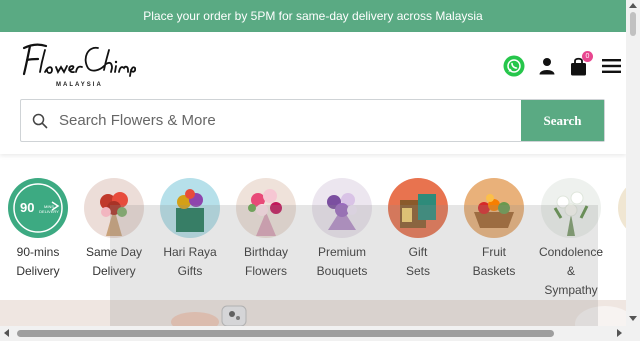 The height and width of the screenshot is (341, 640). What do you see at coordinates (40, 120) in the screenshot?
I see `search-icon` at bounding box center [40, 120].